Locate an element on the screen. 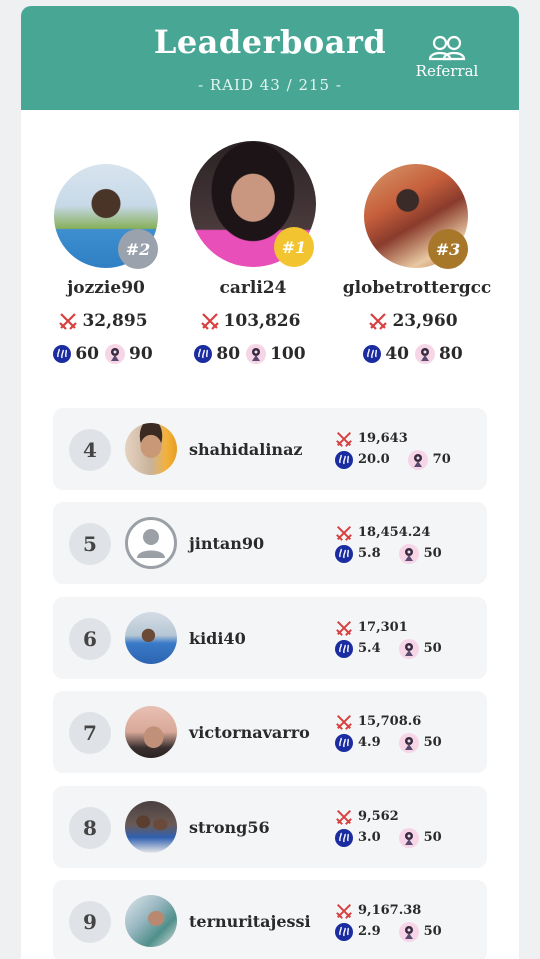 The width and height of the screenshot is (540, 959). rank-badge: #1 is located at coordinates (294, 247).